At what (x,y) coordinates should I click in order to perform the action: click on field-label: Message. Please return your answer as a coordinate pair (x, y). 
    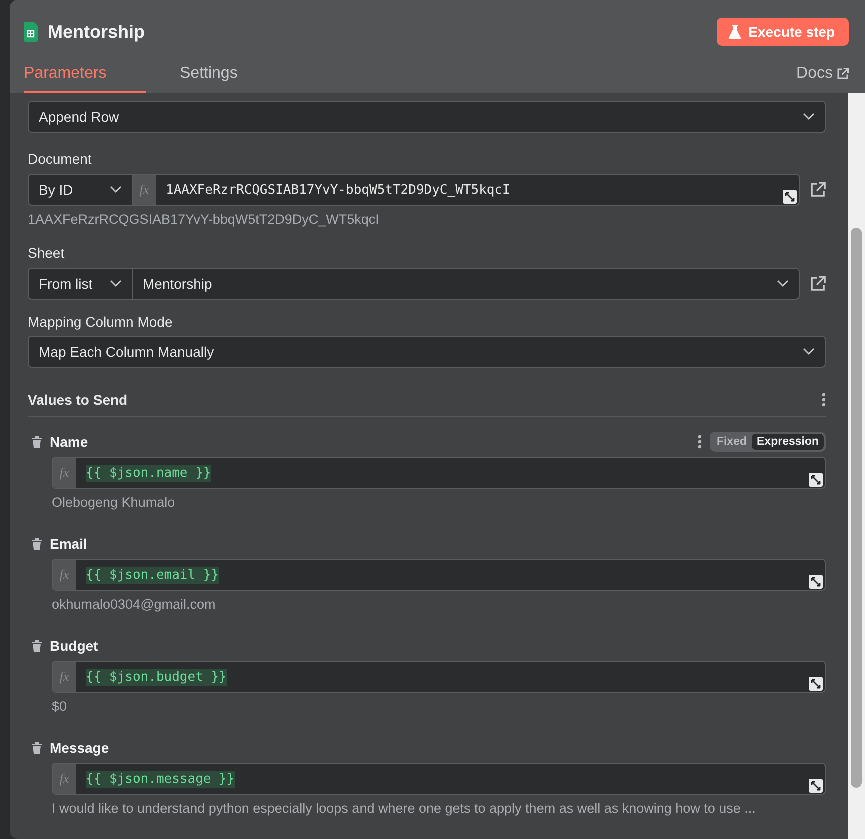
    Looking at the image, I should click on (80, 748).